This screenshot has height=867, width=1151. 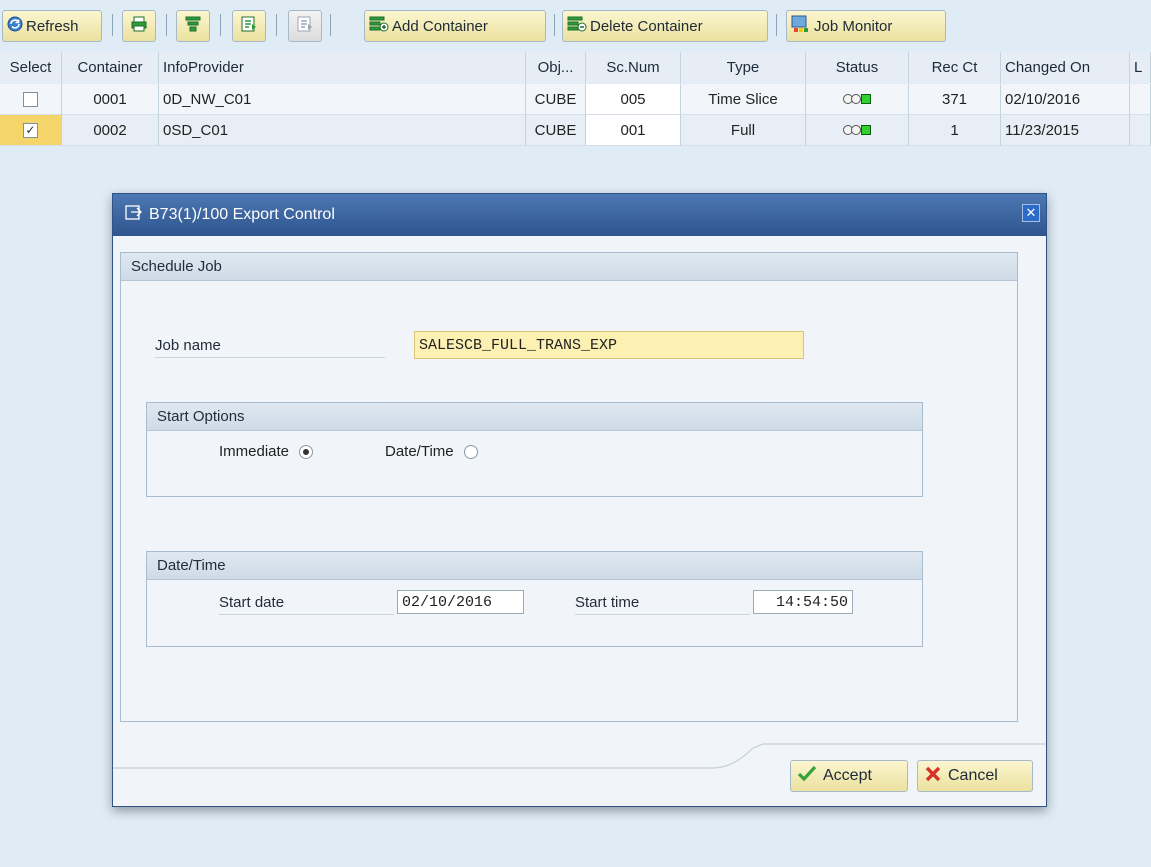 What do you see at coordinates (853, 26) in the screenshot?
I see `job-monitor-label: Job Monitor` at bounding box center [853, 26].